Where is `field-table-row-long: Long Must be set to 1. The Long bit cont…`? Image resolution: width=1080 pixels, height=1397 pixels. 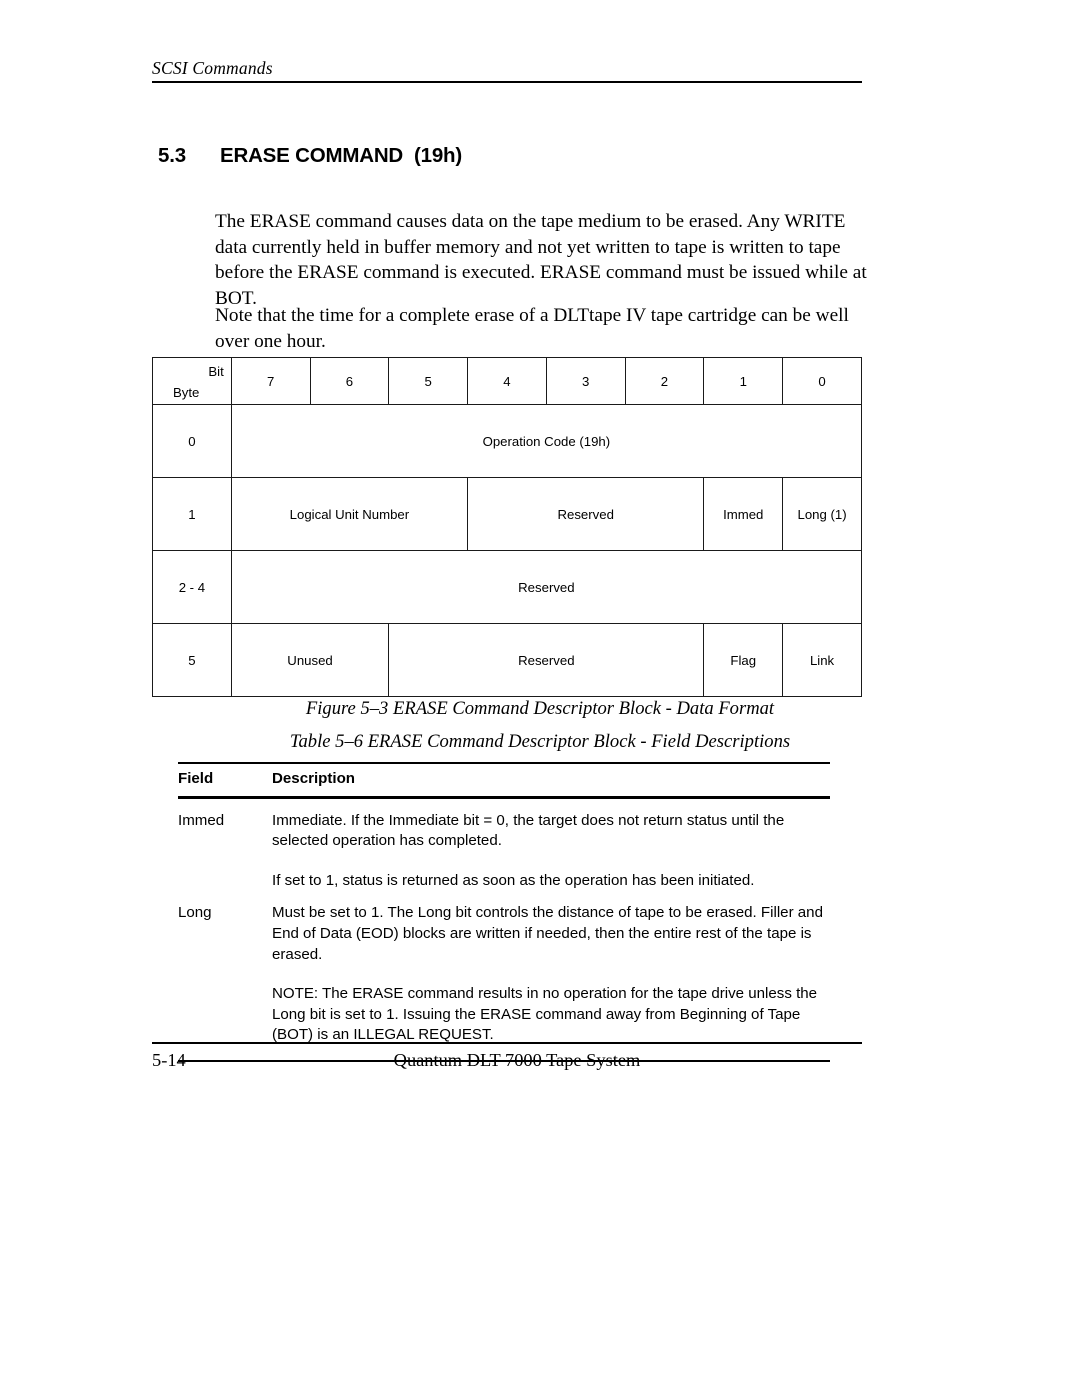 field-table-row-long: Long Must be set to 1. The Long bit cont… is located at coordinates (504, 968).